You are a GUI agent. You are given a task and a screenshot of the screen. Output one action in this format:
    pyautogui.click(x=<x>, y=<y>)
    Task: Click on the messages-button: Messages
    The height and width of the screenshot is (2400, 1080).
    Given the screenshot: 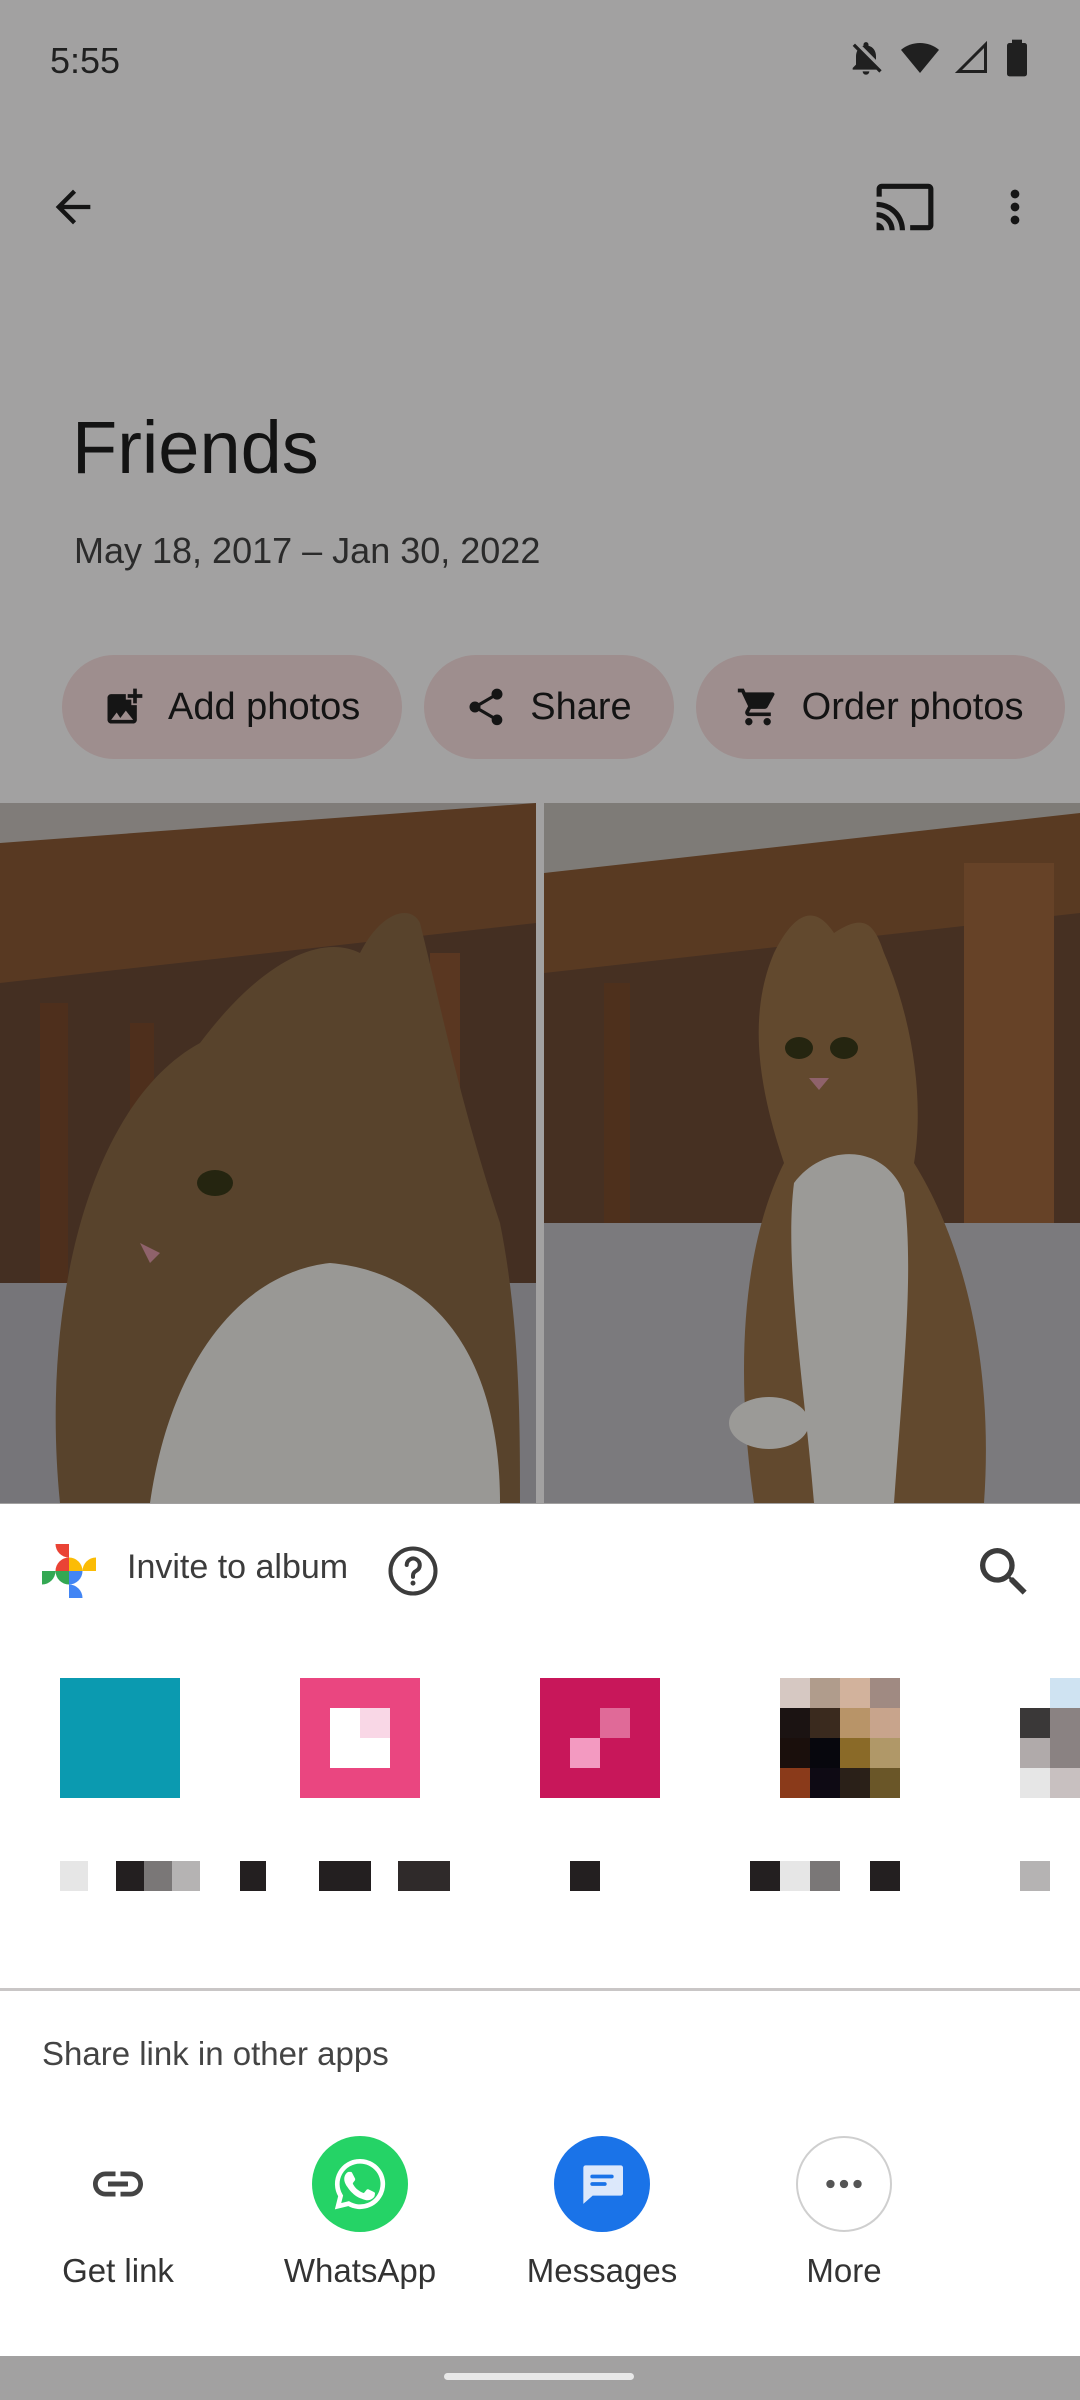 What is the action you would take?
    pyautogui.click(x=602, y=2216)
    